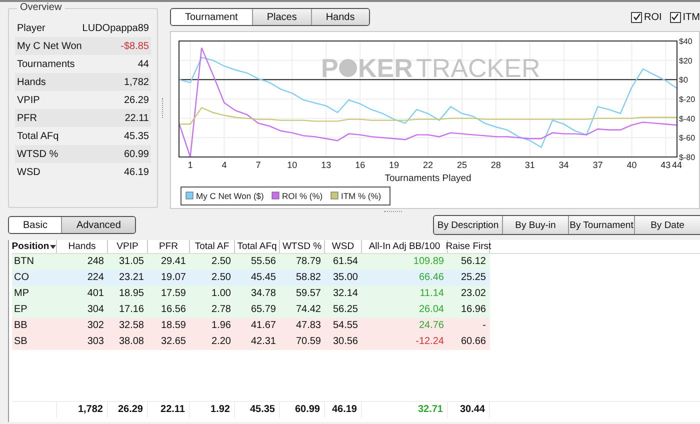  I want to click on table-cell: 32.71, so click(430, 409).